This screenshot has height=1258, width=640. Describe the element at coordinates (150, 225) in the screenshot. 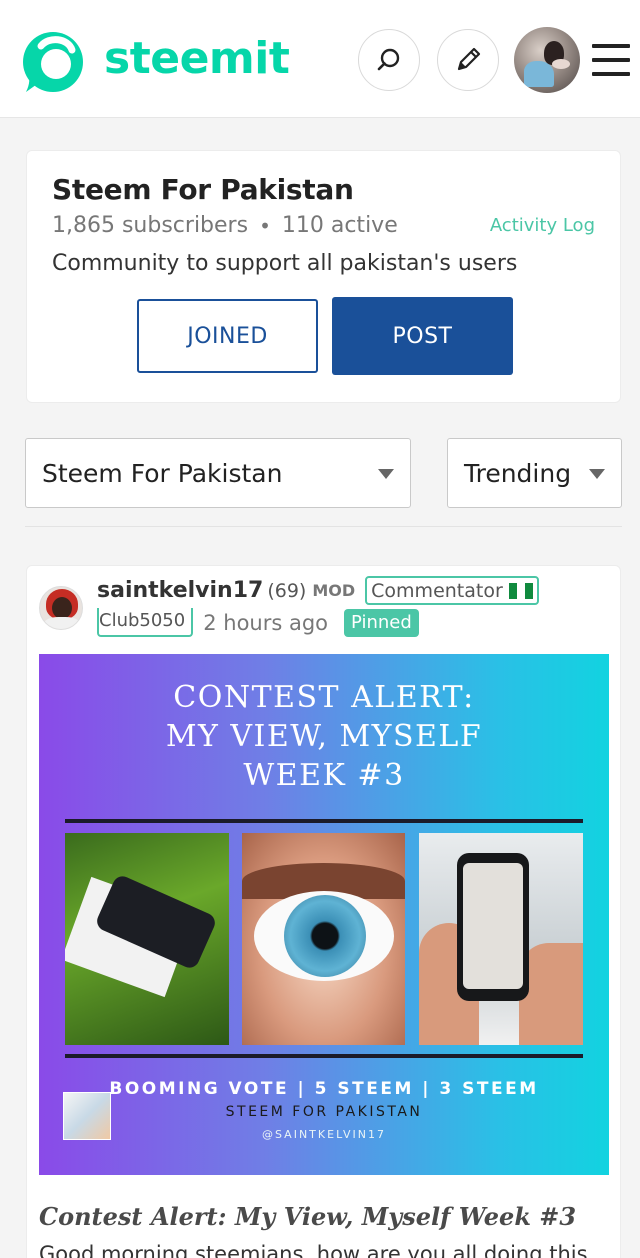

I see `subscriber-count: 1,865 subscribers` at that location.